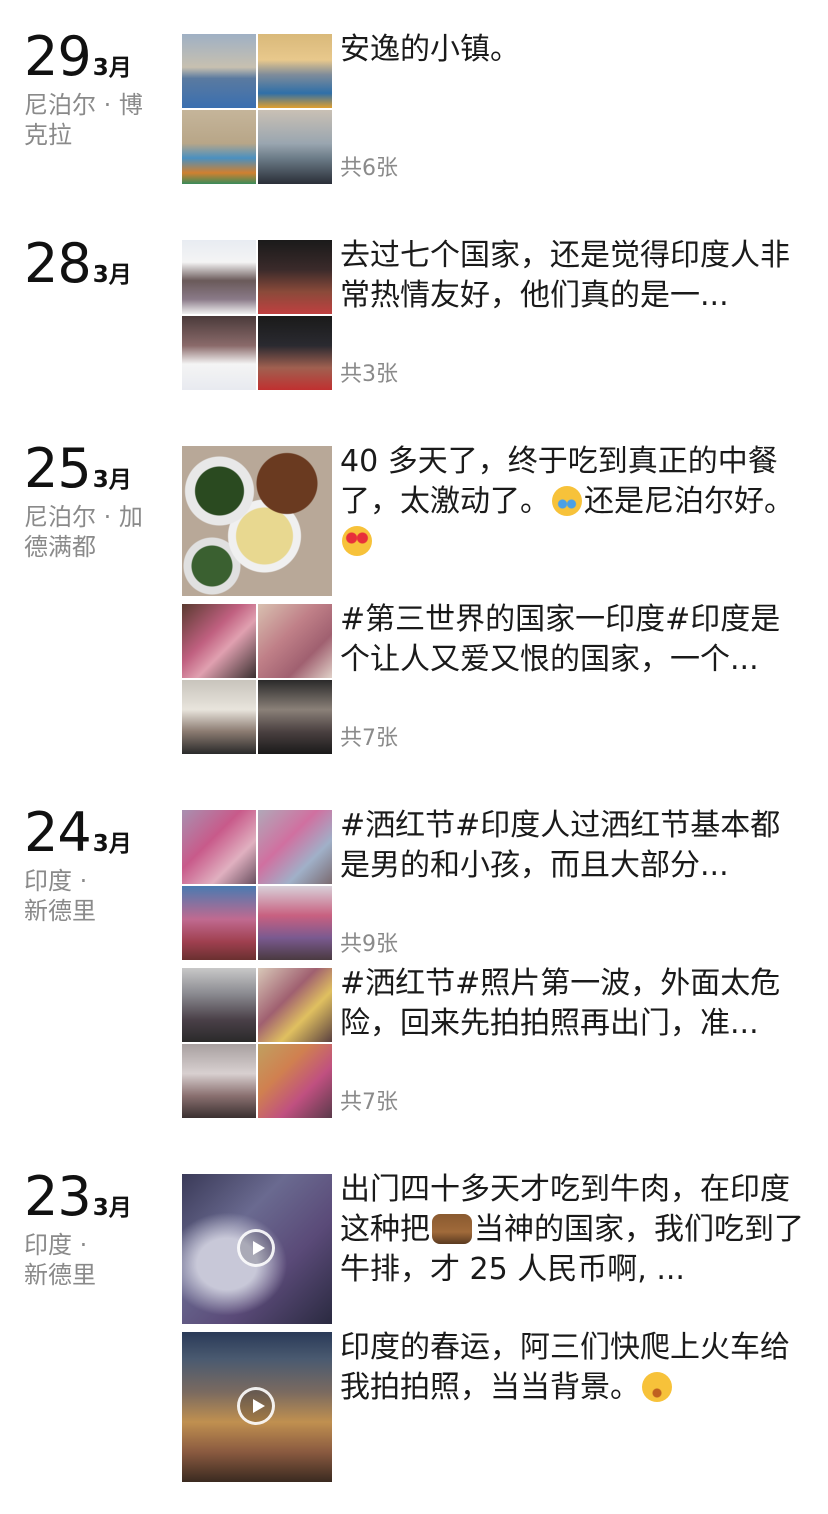 This screenshot has height=1514, width=828. Describe the element at coordinates (357, 541) in the screenshot. I see `heart-eyes-emoji-icon` at that location.